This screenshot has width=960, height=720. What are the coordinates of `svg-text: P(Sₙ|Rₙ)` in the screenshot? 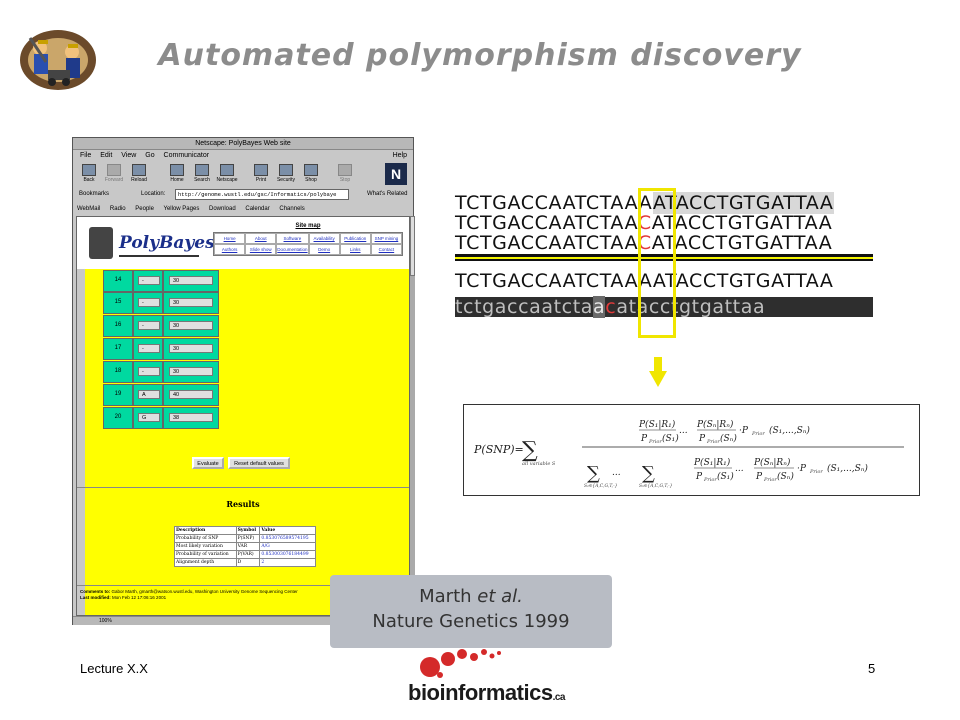 It's located at (772, 462).